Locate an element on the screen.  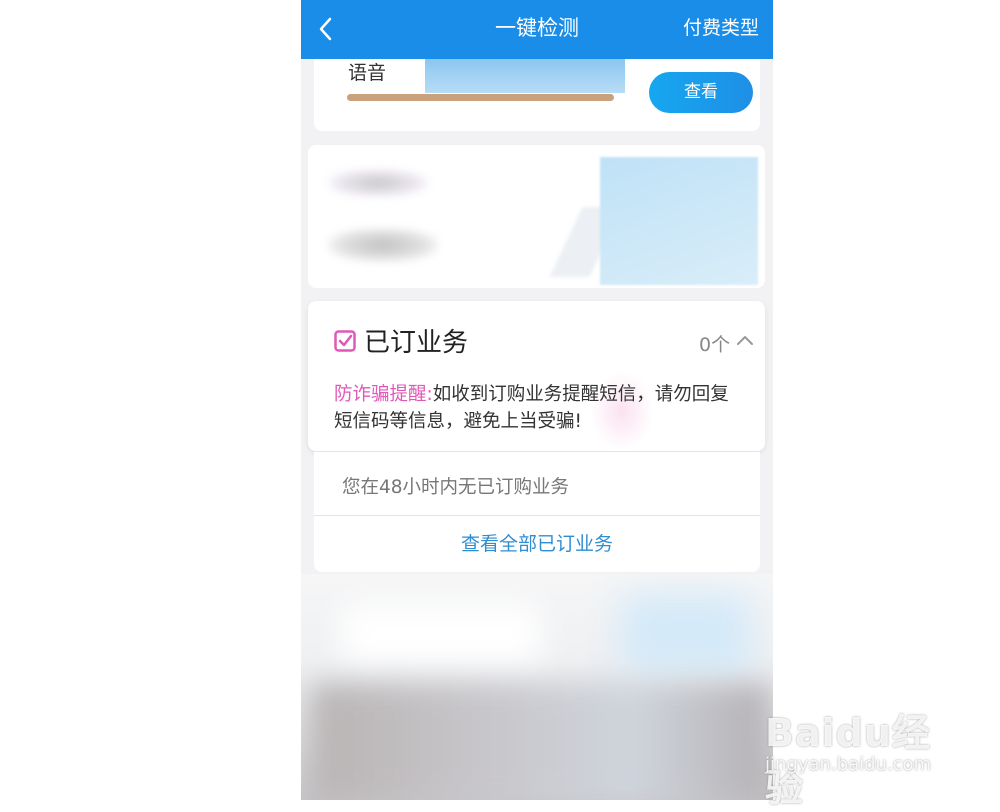
blur-dark-band is located at coordinates (541, 742).